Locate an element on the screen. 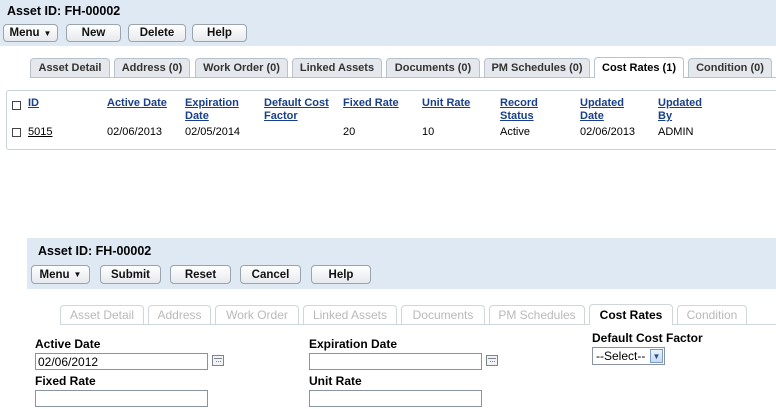 The image size is (776, 409). select-value: --Select-- is located at coordinates (621, 356).